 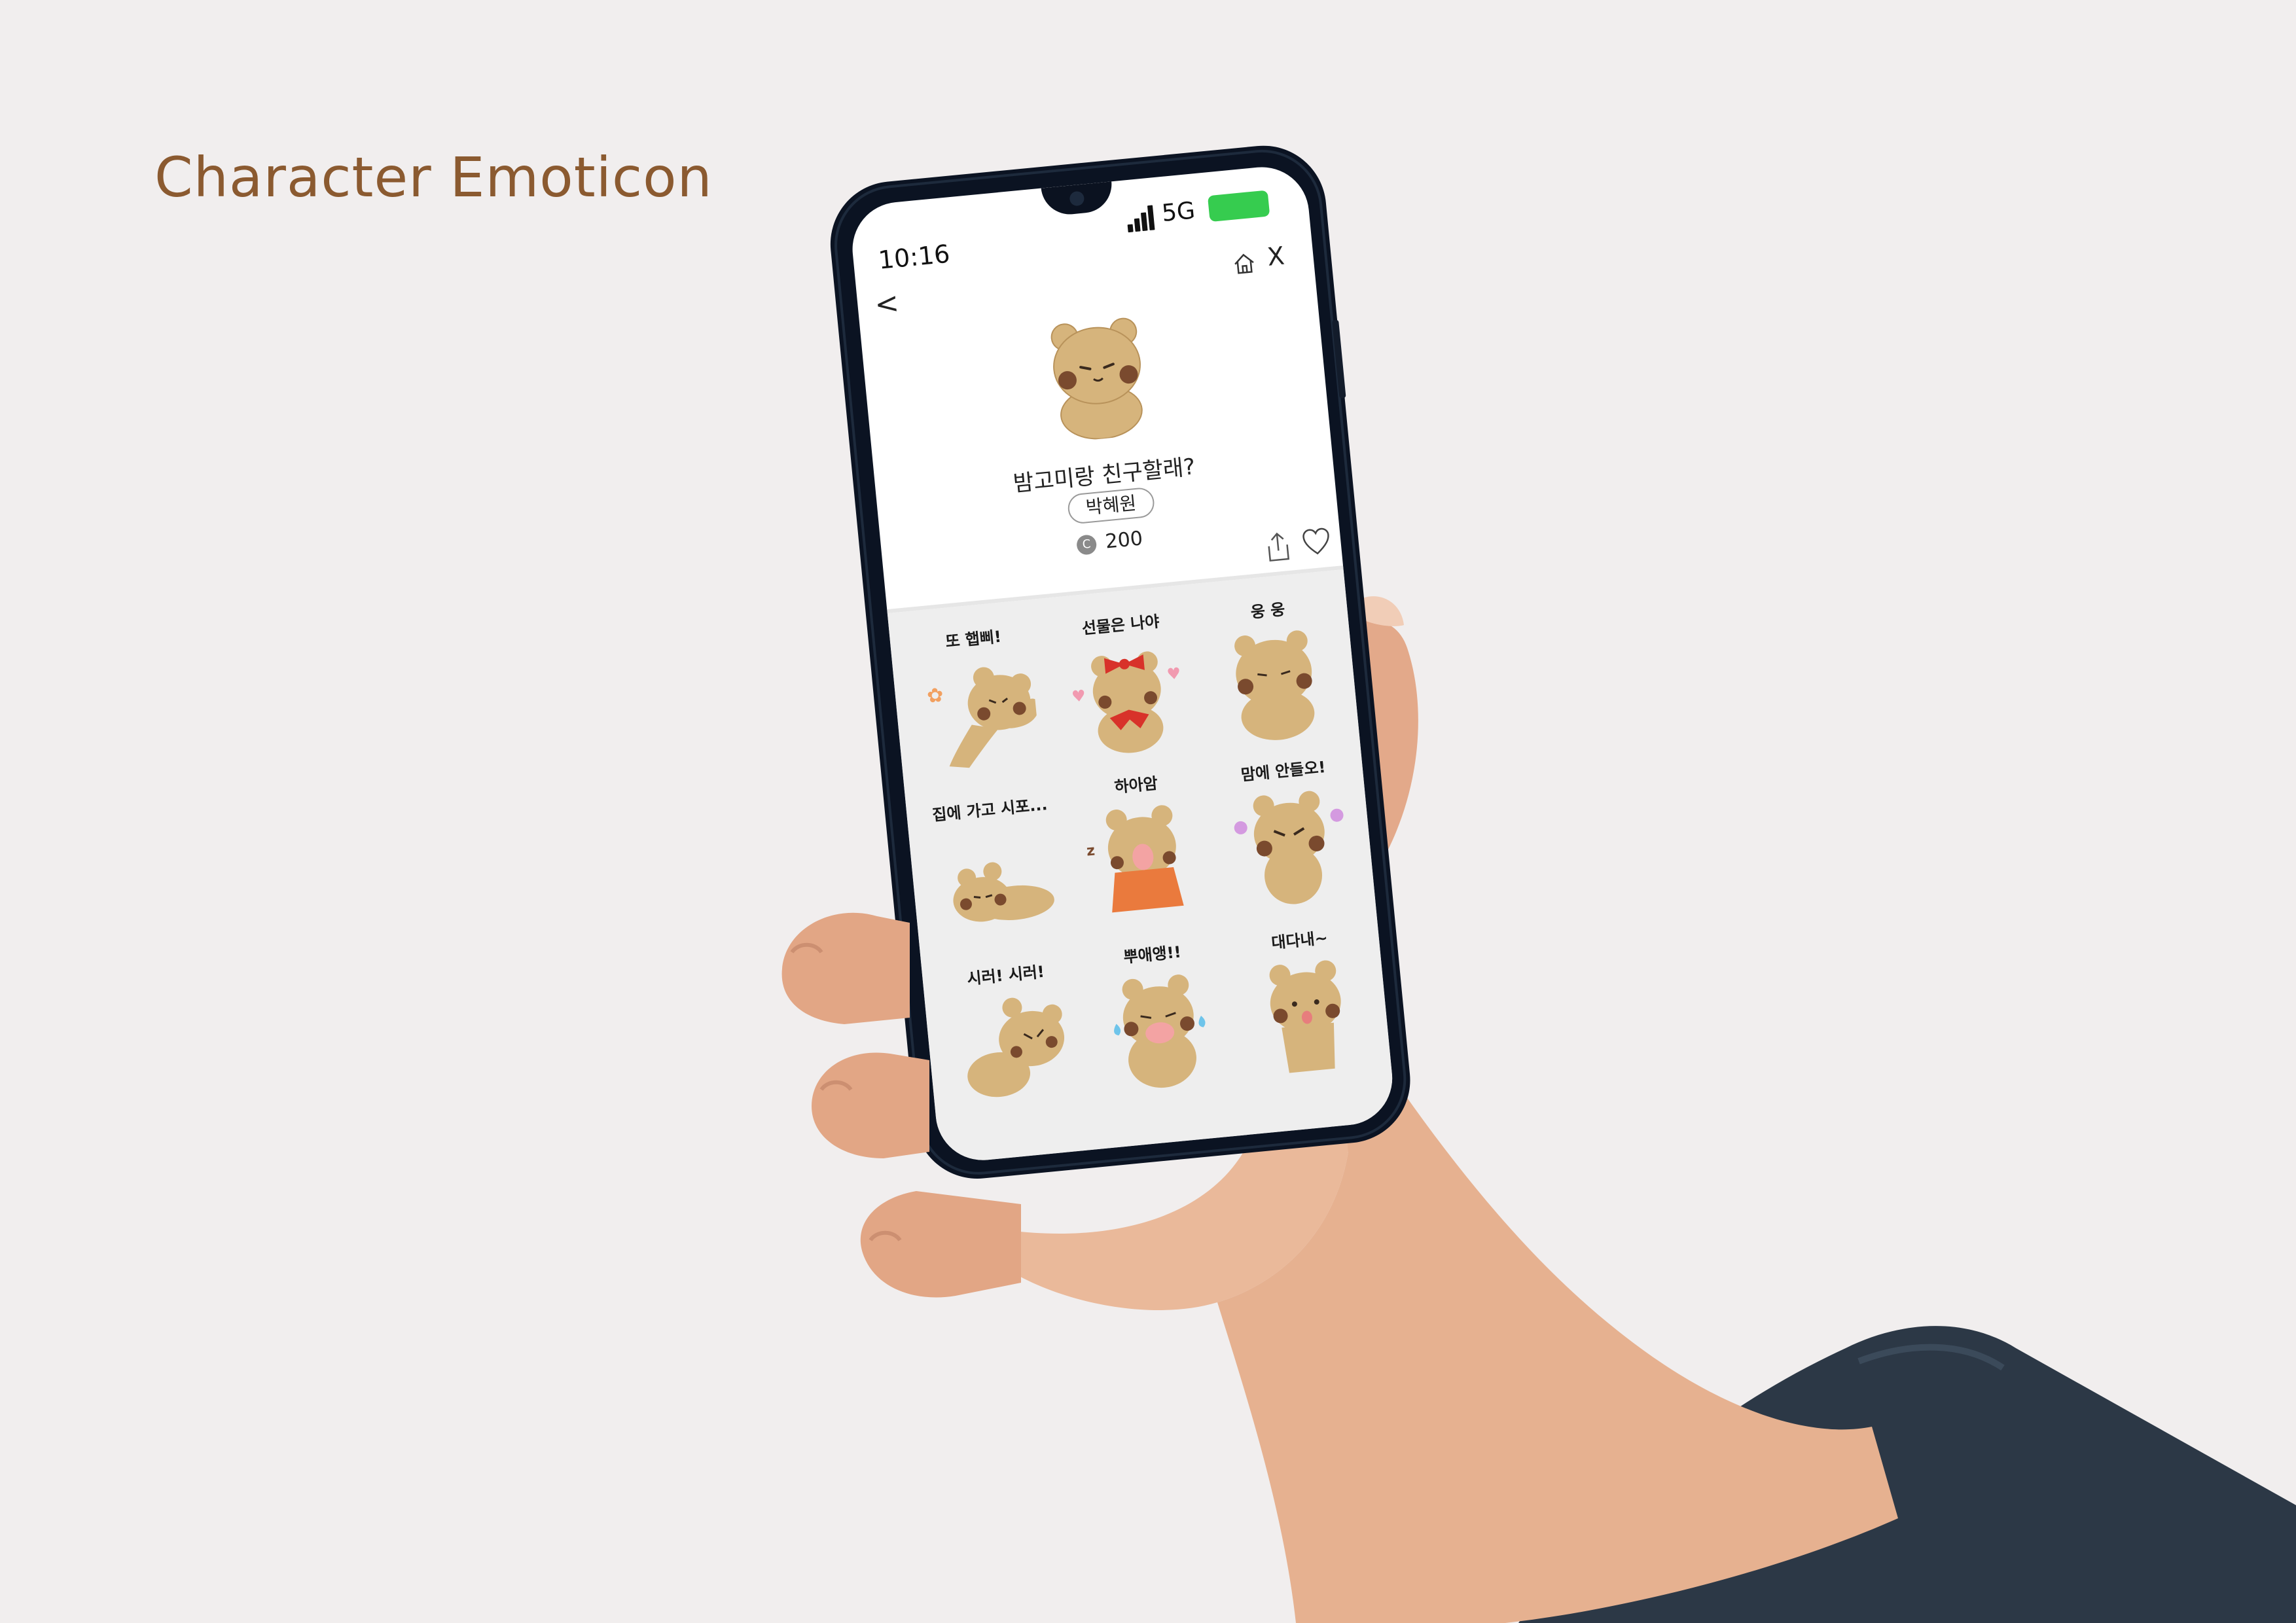 What do you see at coordinates (1275, 256) in the screenshot?
I see `close-button: X` at bounding box center [1275, 256].